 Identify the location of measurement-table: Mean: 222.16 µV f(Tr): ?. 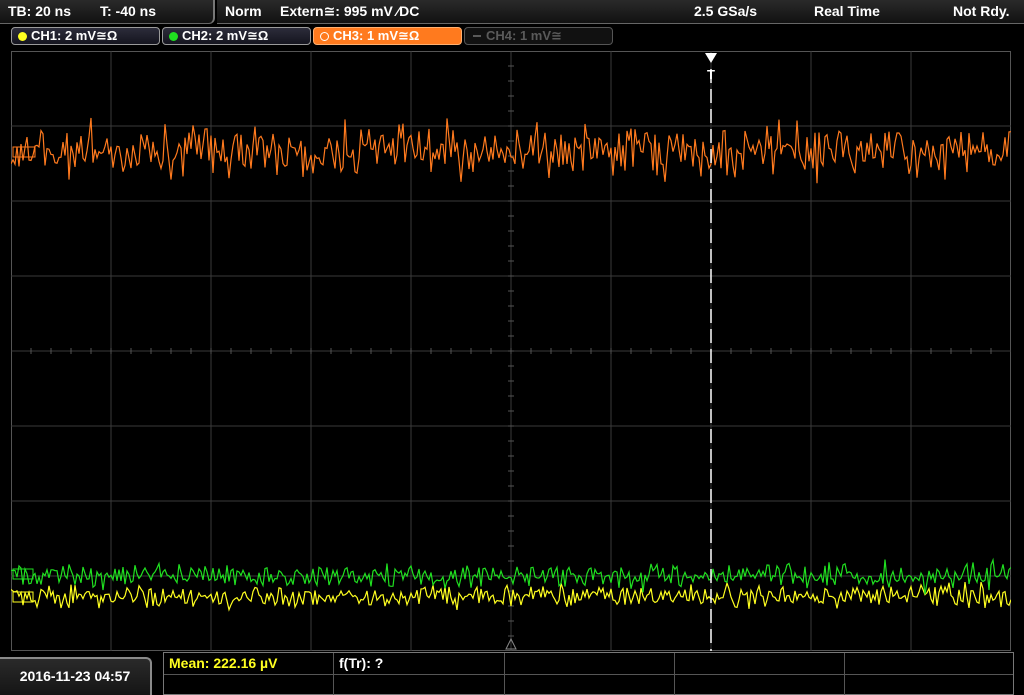
(588, 673).